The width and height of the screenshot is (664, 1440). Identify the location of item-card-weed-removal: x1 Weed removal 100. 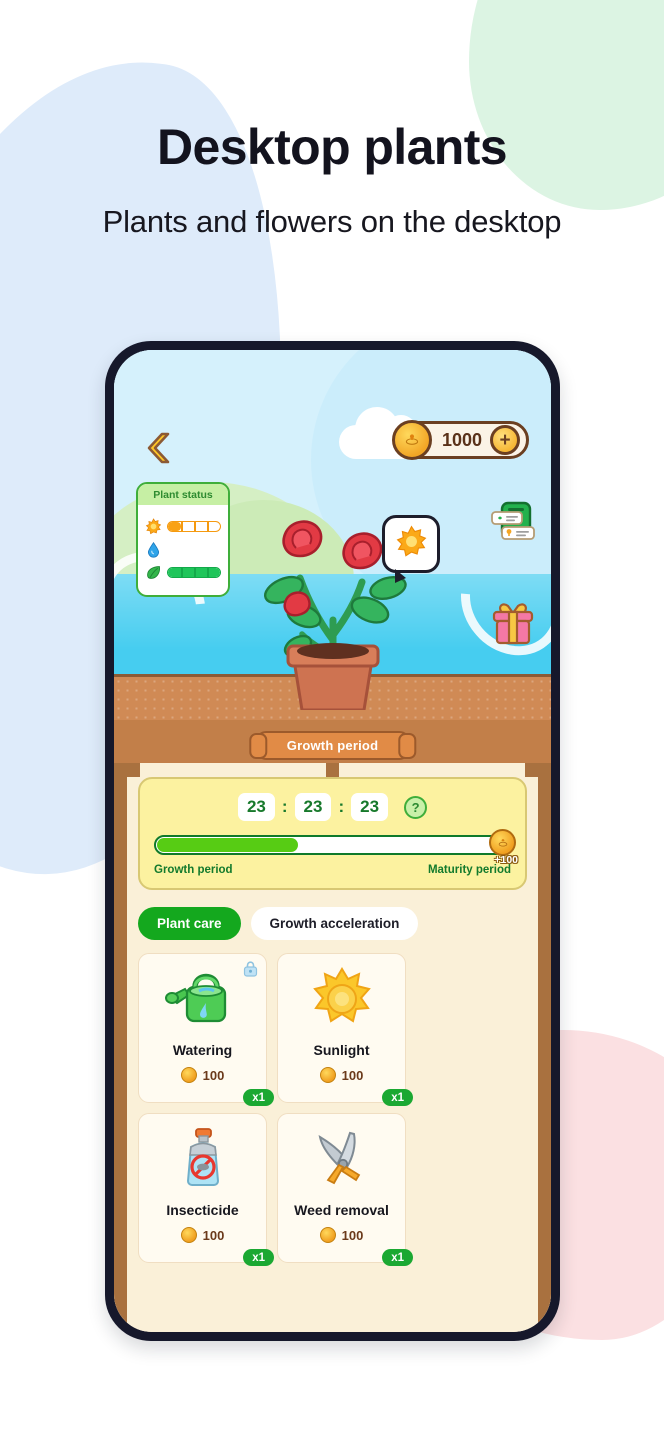
(345, 1189).